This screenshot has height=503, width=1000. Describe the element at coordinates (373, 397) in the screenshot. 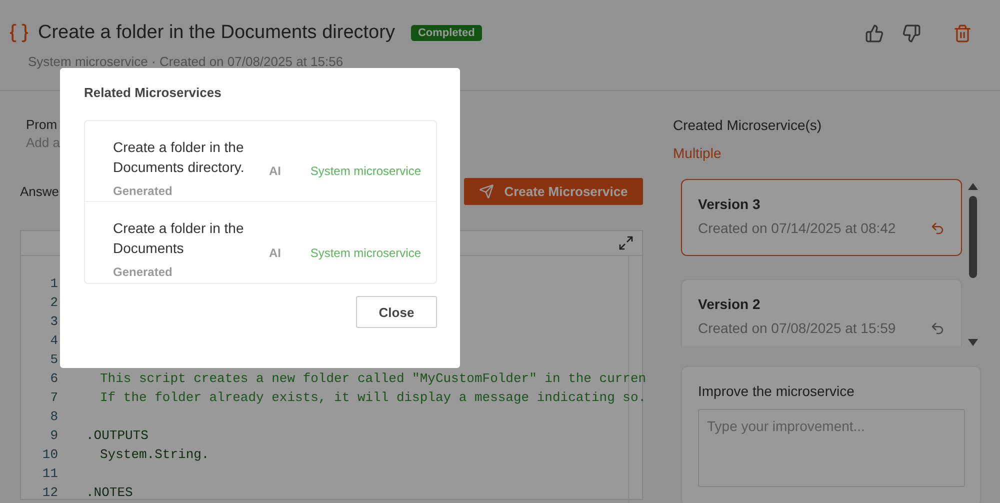

I see `code-line: If the folder already exists, it will display a message indicating so.` at that location.